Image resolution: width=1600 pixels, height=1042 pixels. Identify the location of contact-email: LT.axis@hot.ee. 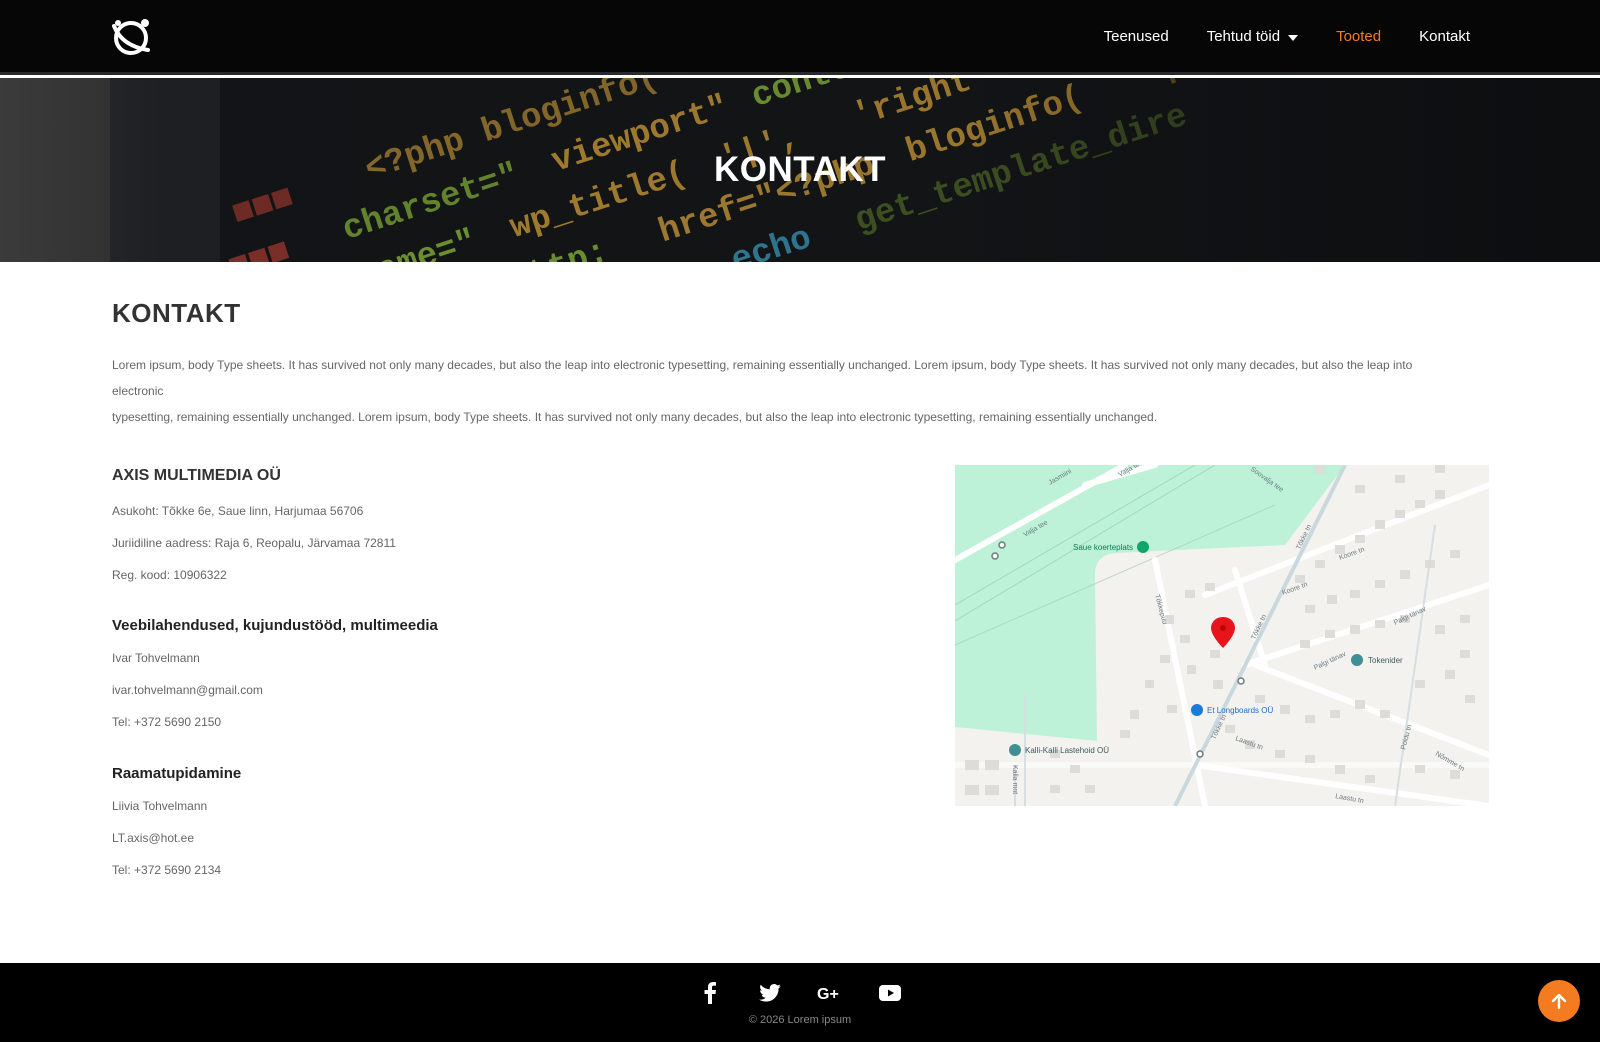
(153, 838).